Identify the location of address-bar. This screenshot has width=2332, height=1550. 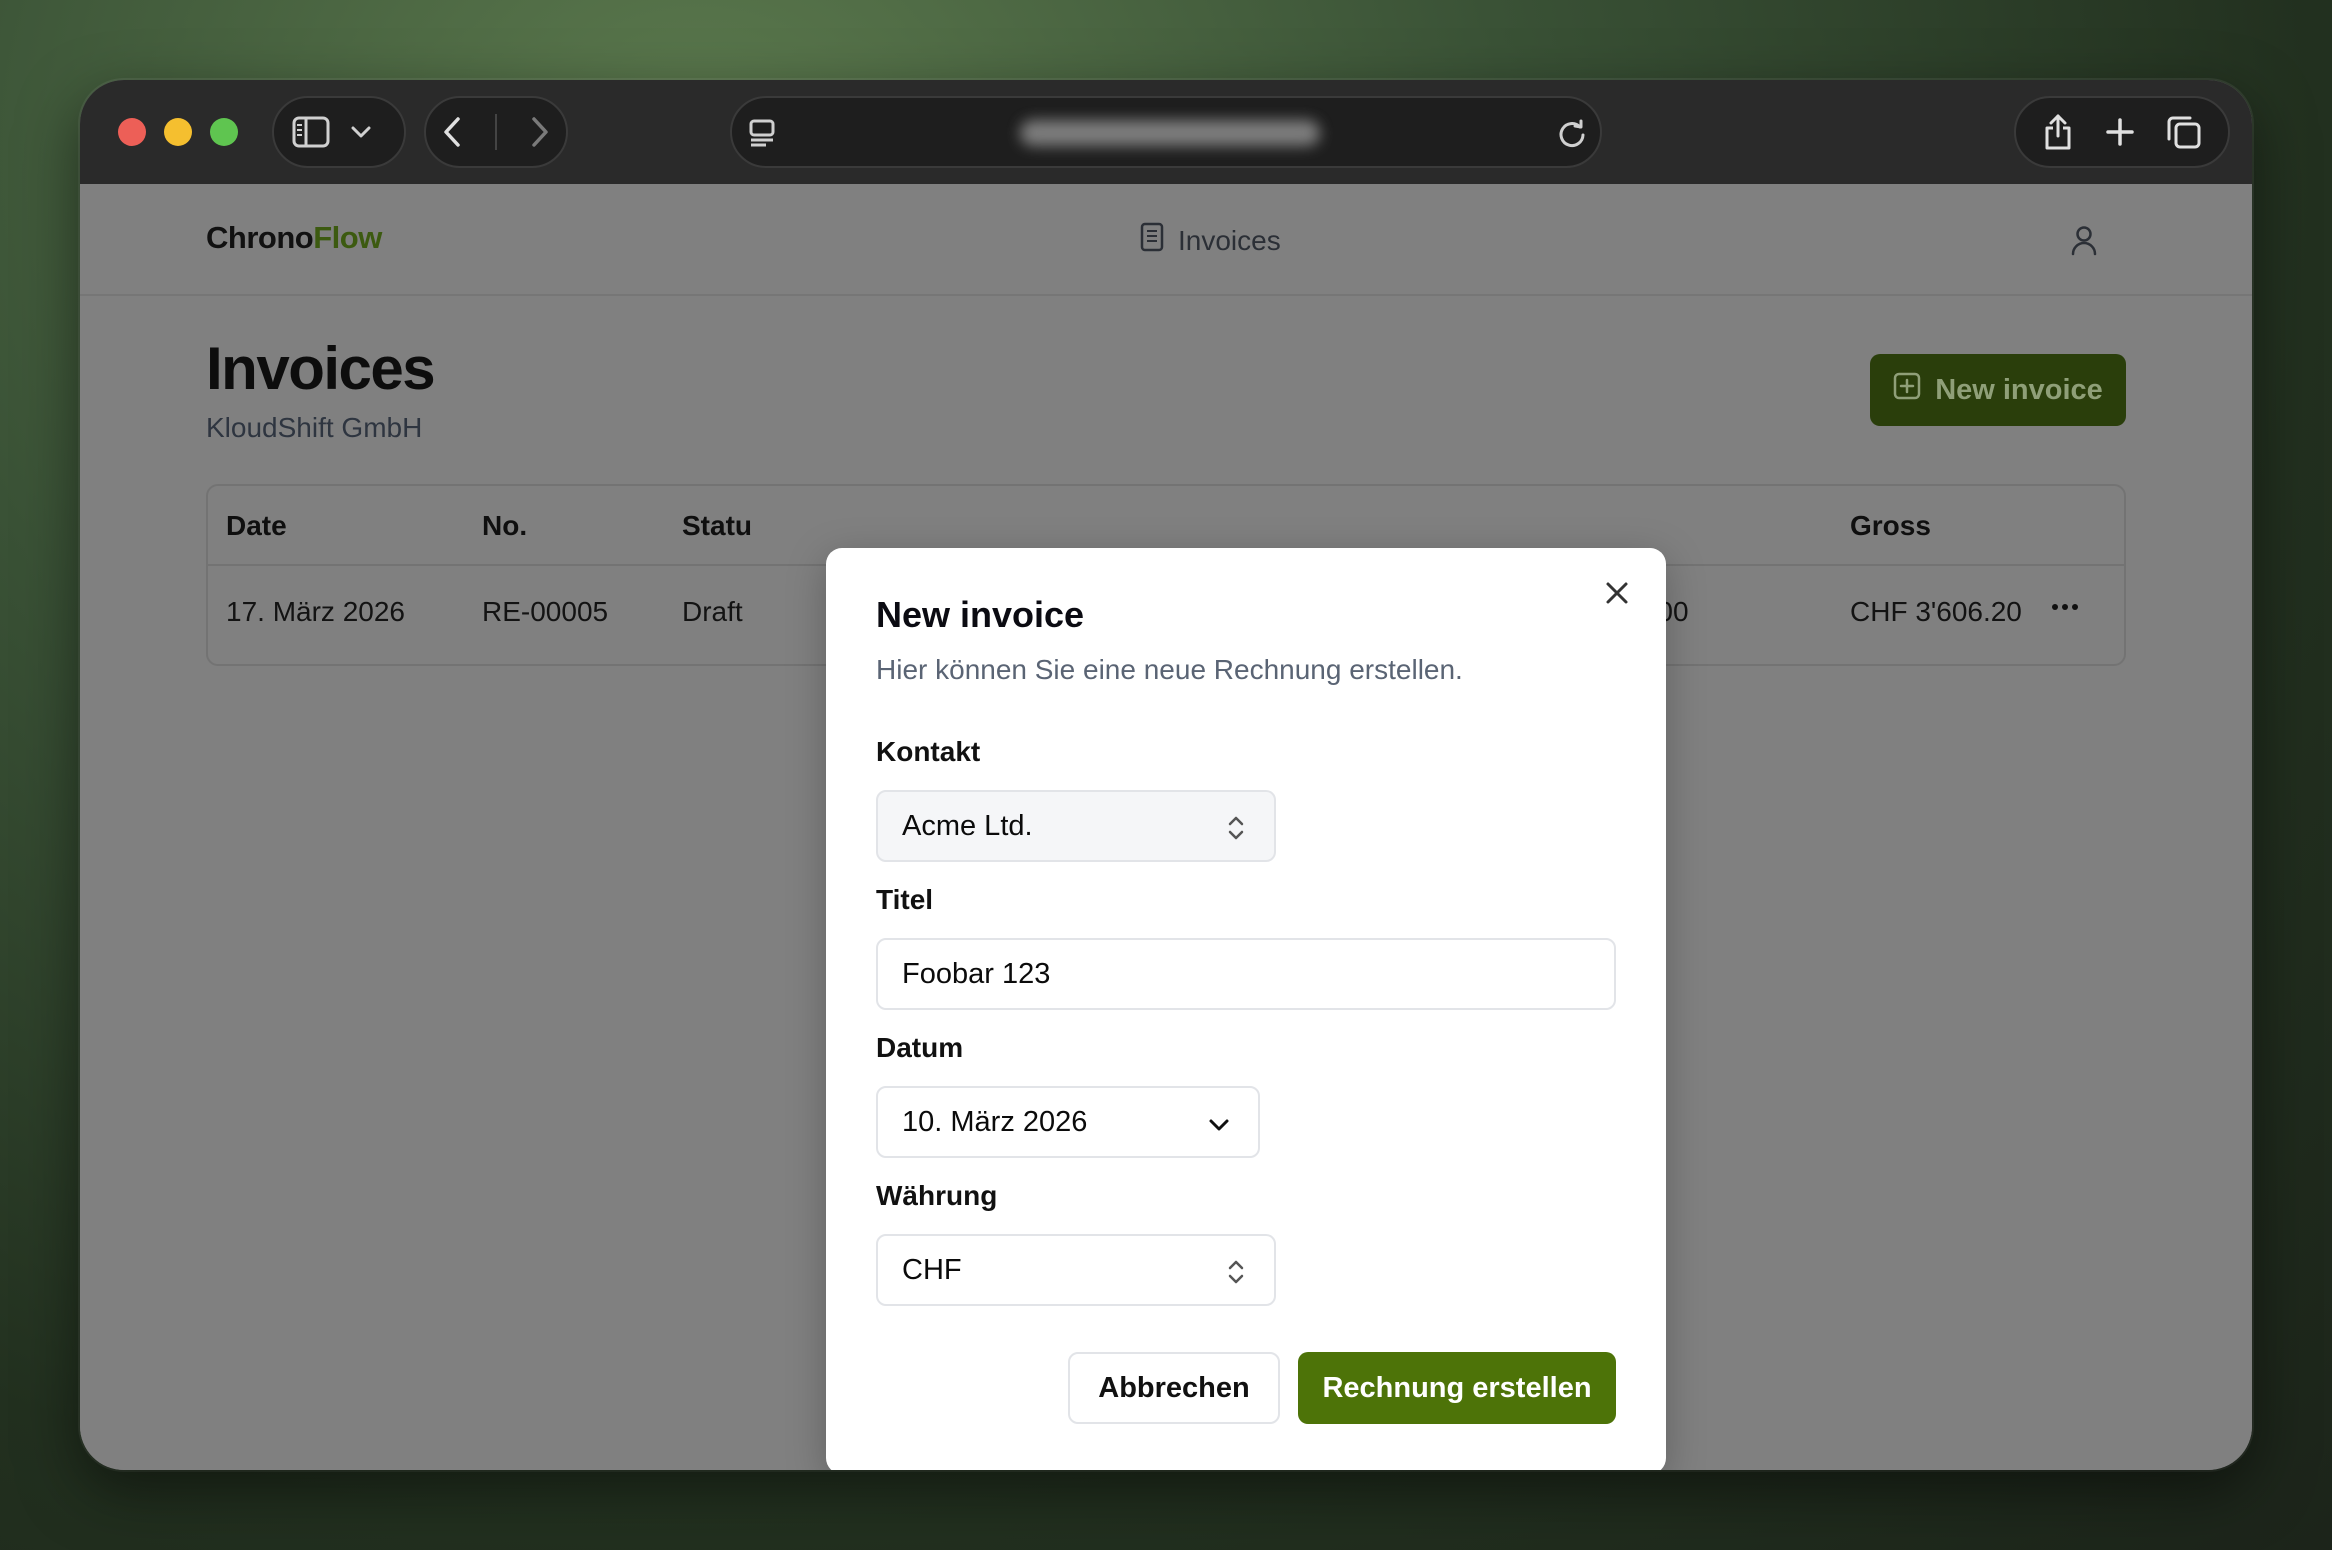
(1166, 132).